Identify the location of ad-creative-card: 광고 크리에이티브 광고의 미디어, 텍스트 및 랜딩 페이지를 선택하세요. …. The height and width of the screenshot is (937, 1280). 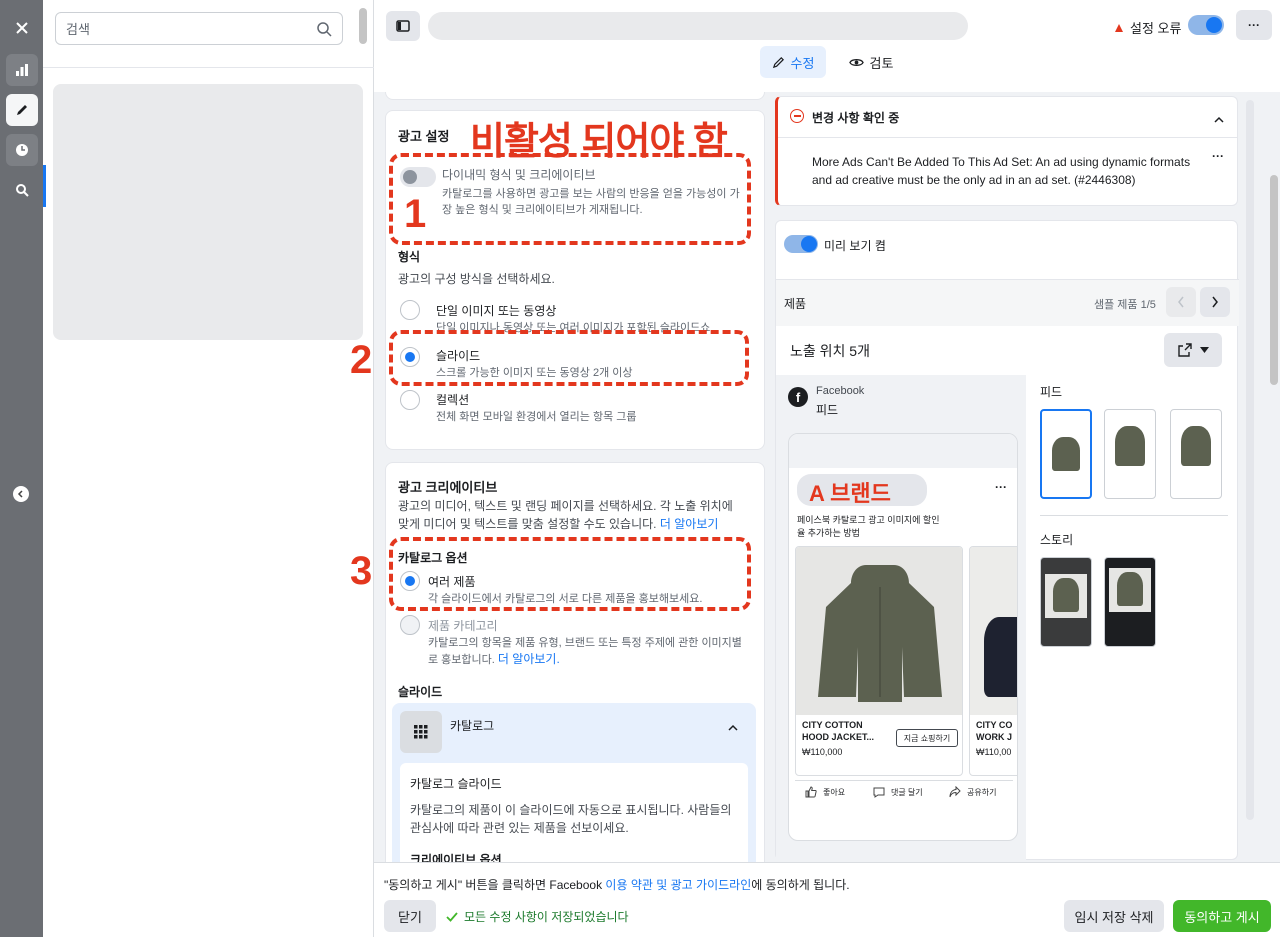
(575, 662).